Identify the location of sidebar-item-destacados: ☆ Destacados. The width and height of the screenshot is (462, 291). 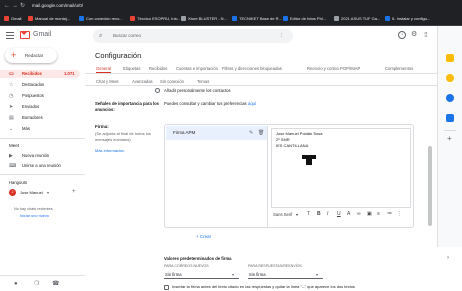
(42, 85).